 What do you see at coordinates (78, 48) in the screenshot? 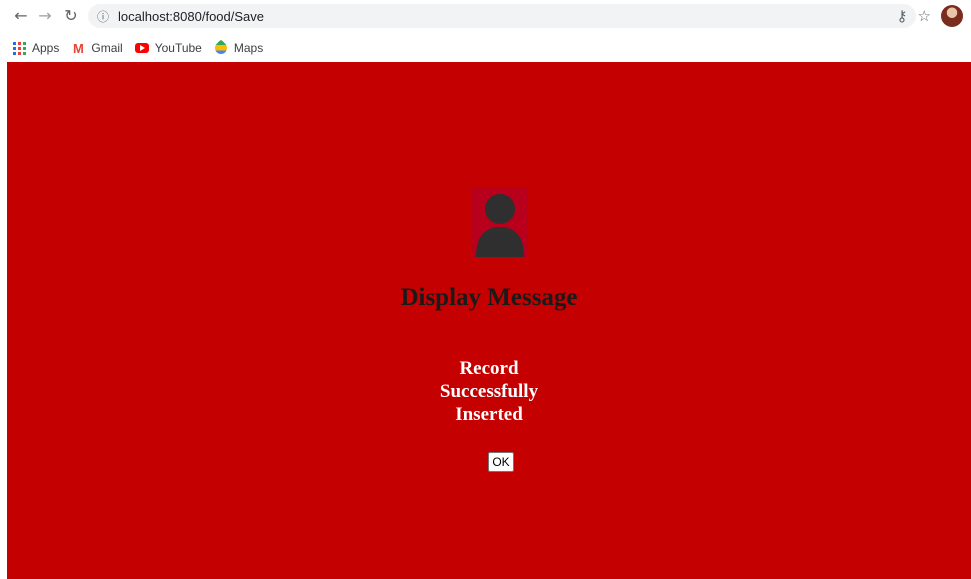
I see `gmail-icon: M` at bounding box center [78, 48].